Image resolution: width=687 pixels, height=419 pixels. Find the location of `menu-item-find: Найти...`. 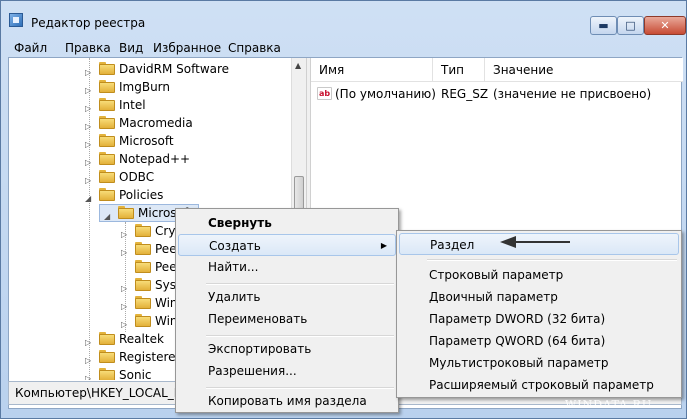

menu-item-find: Найти... is located at coordinates (287, 267).